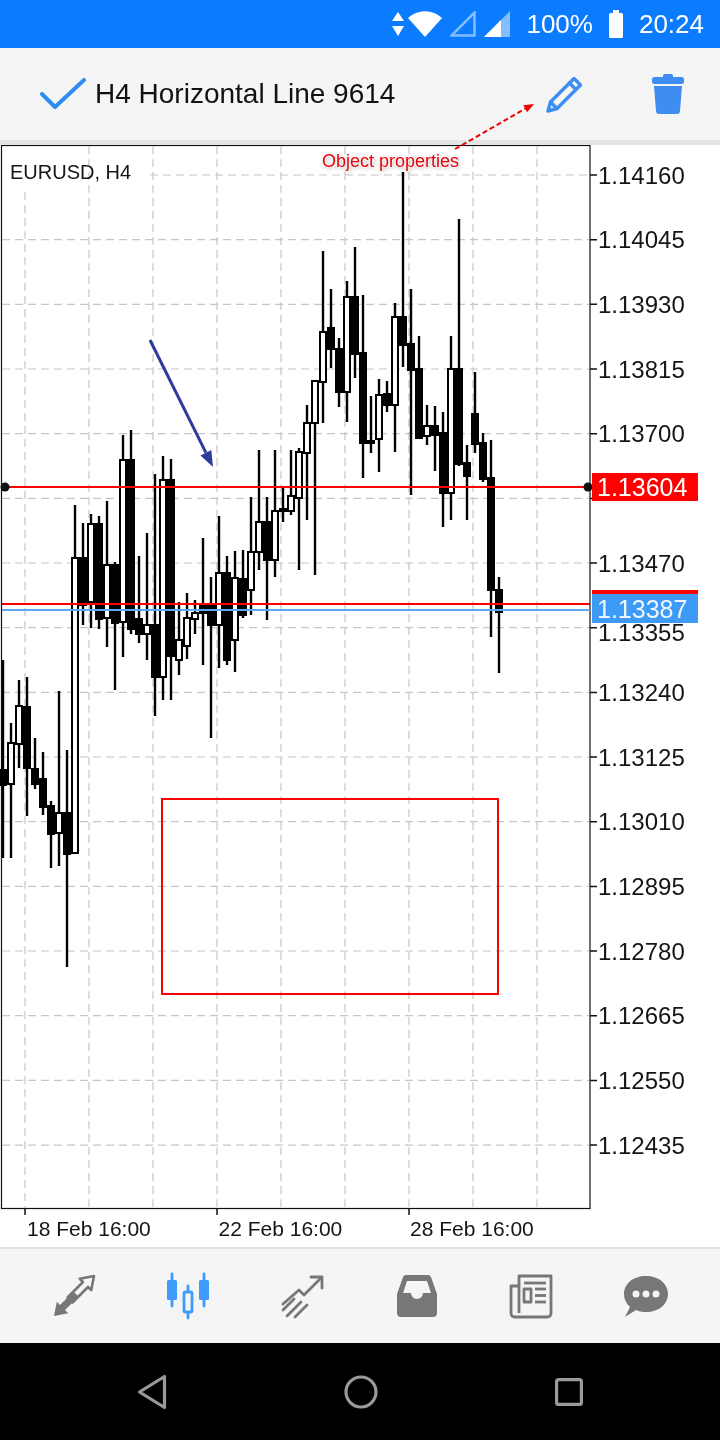 The width and height of the screenshot is (720, 1440). I want to click on battery-icon, so click(615, 24).